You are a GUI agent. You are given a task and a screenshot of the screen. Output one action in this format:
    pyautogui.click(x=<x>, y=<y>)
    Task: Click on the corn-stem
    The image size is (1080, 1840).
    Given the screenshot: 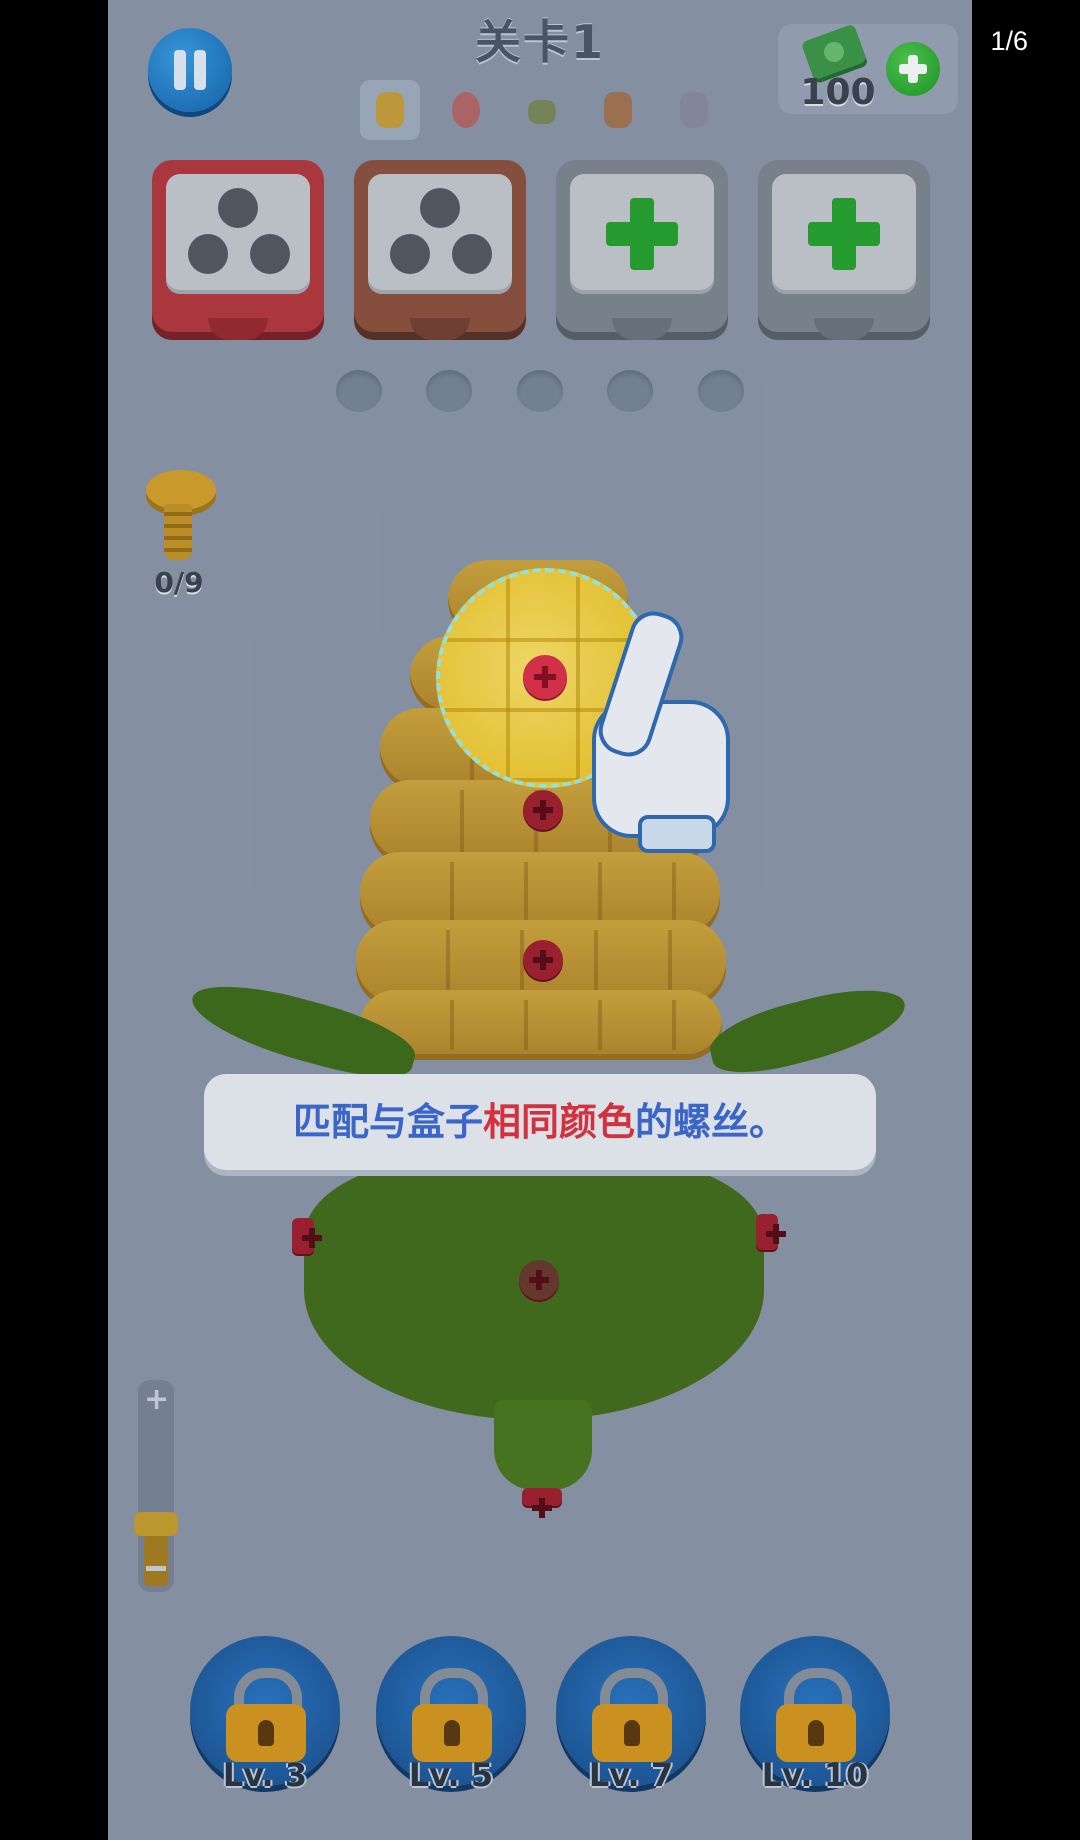 What is the action you would take?
    pyautogui.click(x=543, y=1445)
    